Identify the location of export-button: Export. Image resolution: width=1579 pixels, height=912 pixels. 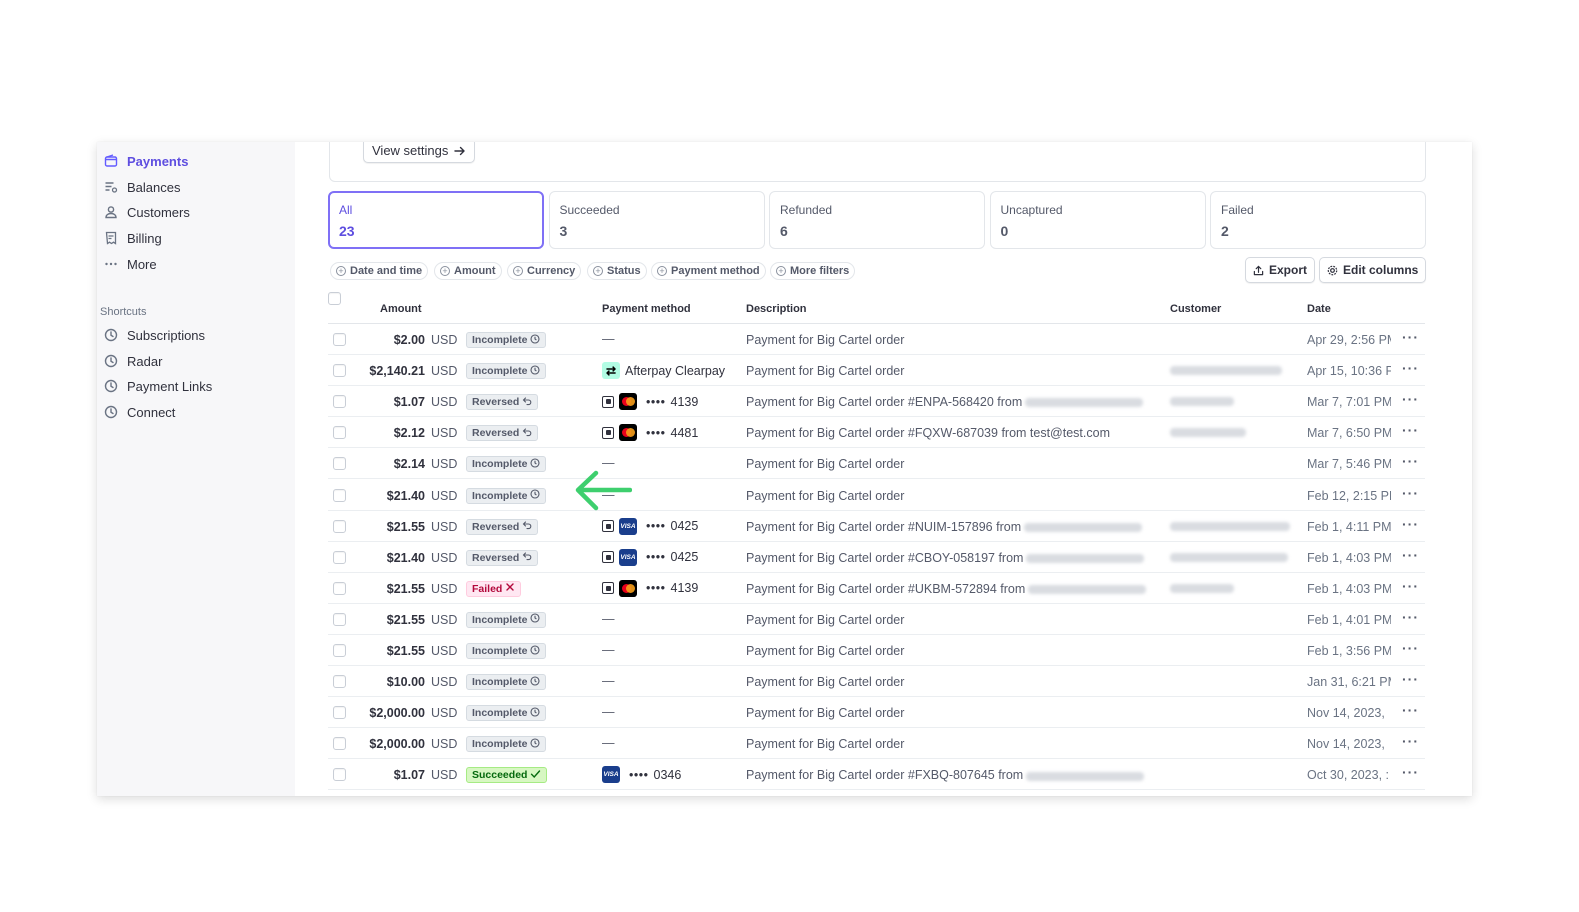
(1280, 270).